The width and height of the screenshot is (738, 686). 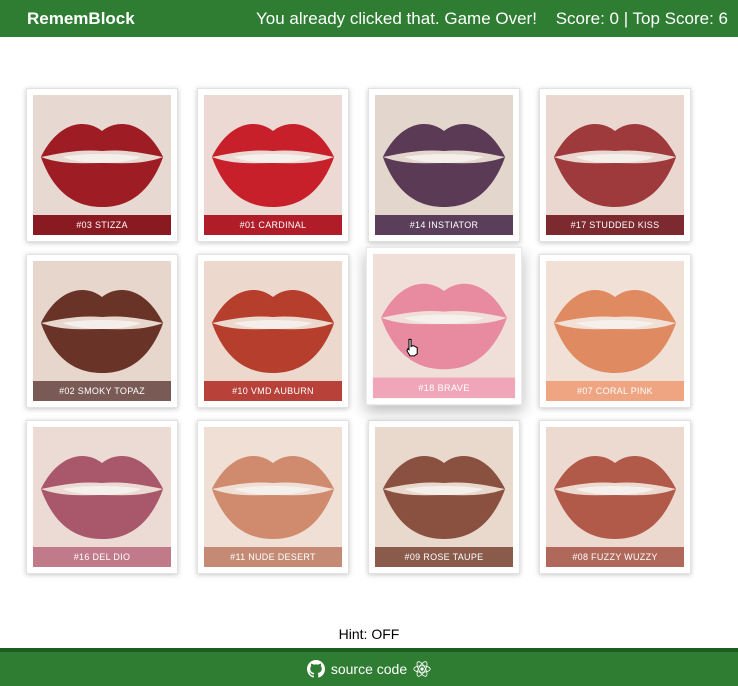 What do you see at coordinates (422, 669) in the screenshot?
I see `react-icon` at bounding box center [422, 669].